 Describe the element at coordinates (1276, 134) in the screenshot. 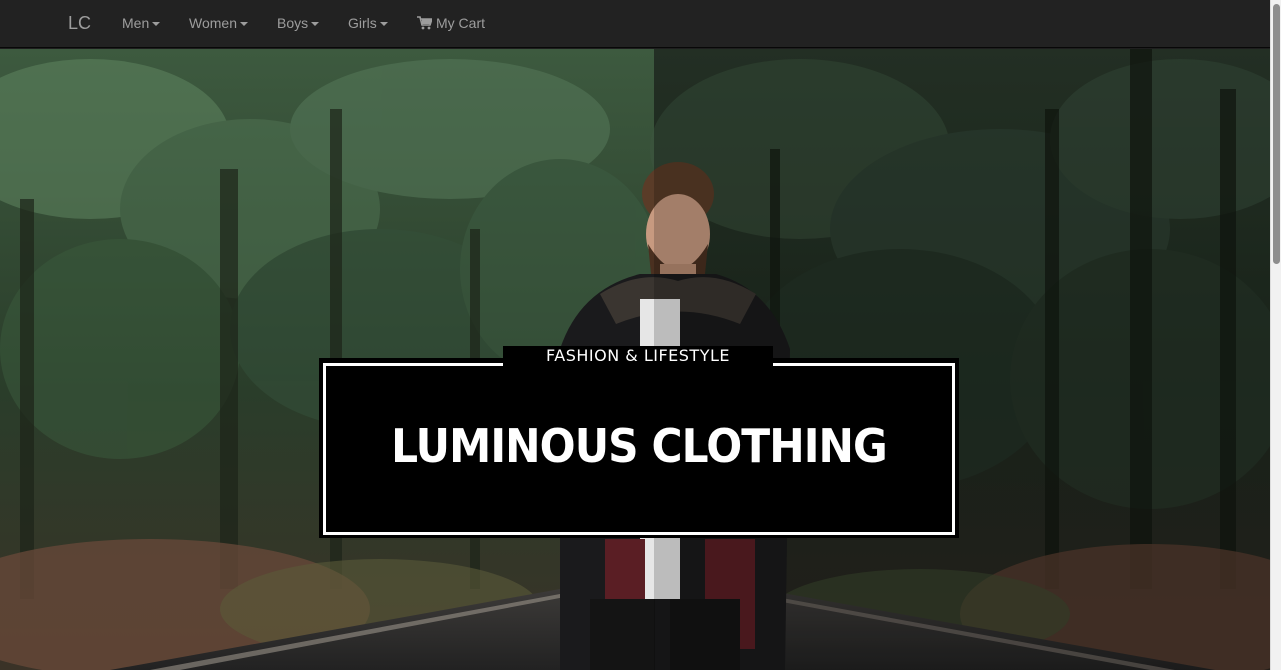

I see `scrollbar-thumb` at that location.